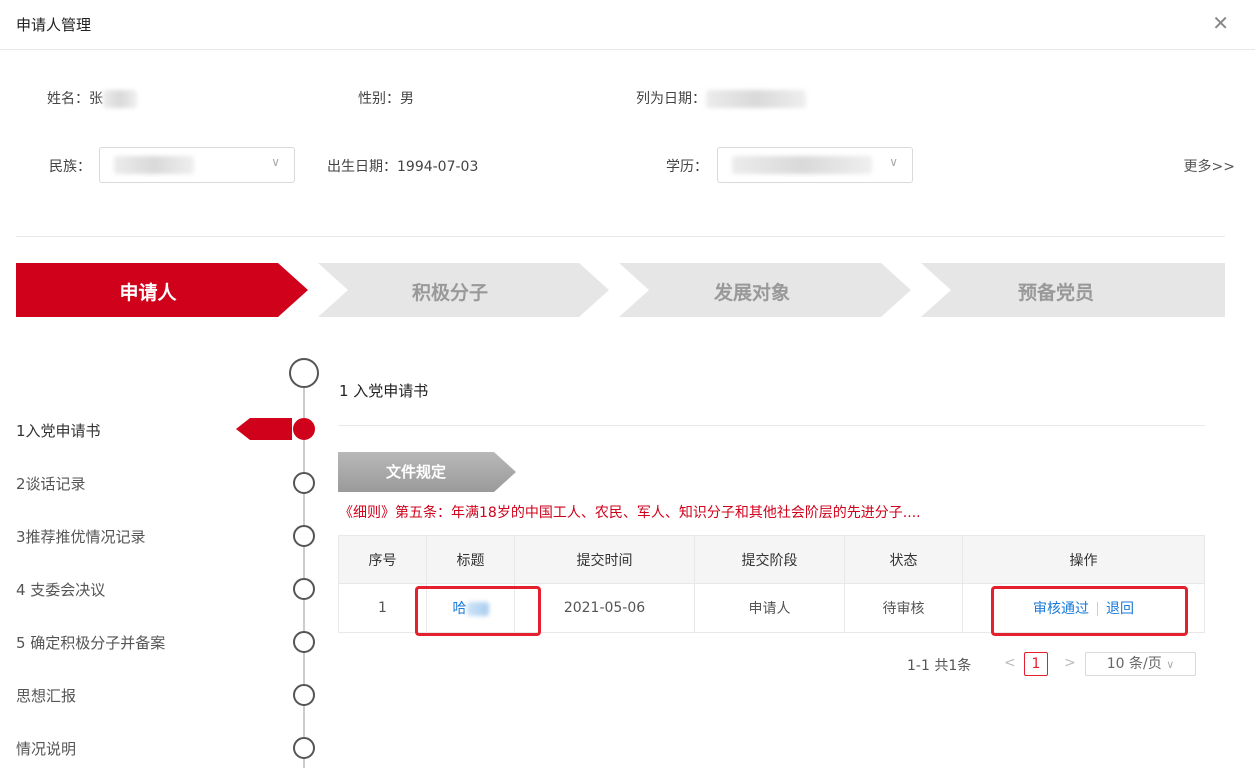  I want to click on col-actions: 操作, so click(1083, 559).